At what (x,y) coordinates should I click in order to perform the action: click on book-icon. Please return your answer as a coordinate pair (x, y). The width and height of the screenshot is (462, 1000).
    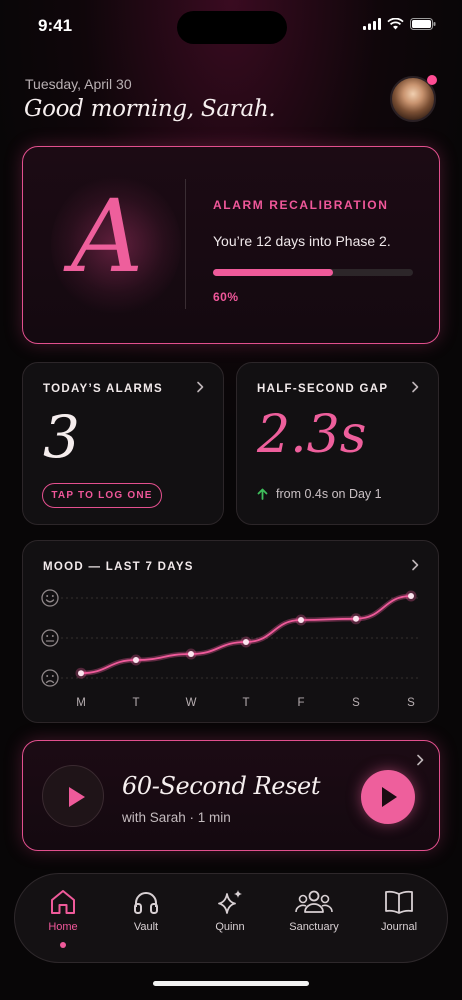
    Looking at the image, I should click on (399, 902).